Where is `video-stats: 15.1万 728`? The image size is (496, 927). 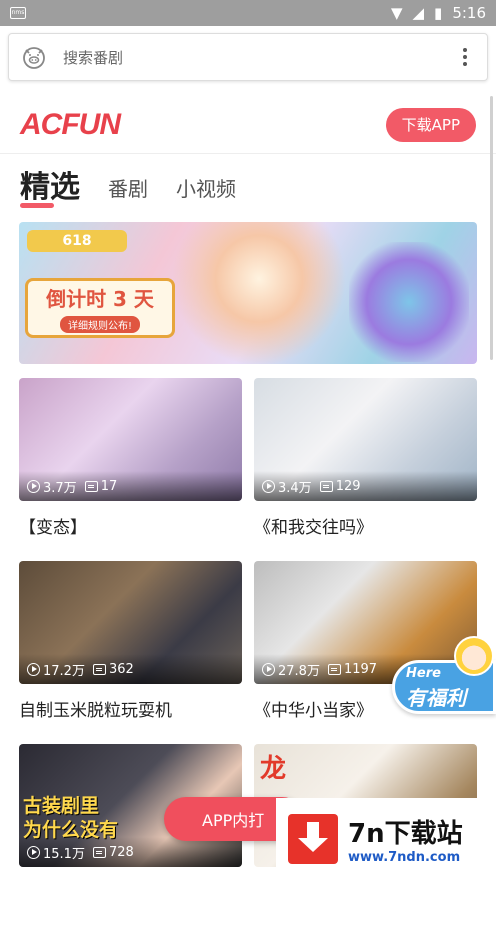
video-stats: 15.1万 728 is located at coordinates (130, 852).